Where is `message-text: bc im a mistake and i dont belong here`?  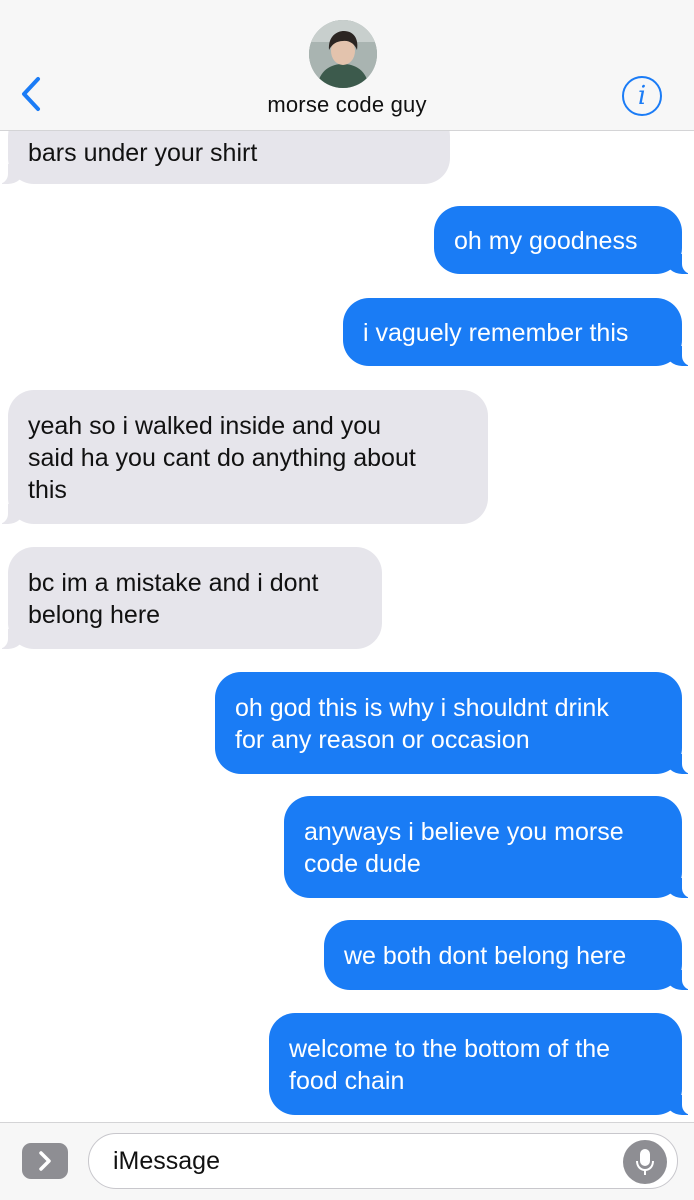 message-text: bc im a mistake and i dont belong here is located at coordinates (173, 599).